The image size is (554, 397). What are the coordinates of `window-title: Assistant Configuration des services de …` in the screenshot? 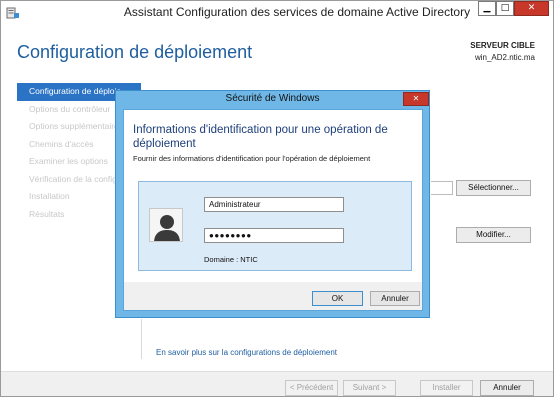 It's located at (297, 12).